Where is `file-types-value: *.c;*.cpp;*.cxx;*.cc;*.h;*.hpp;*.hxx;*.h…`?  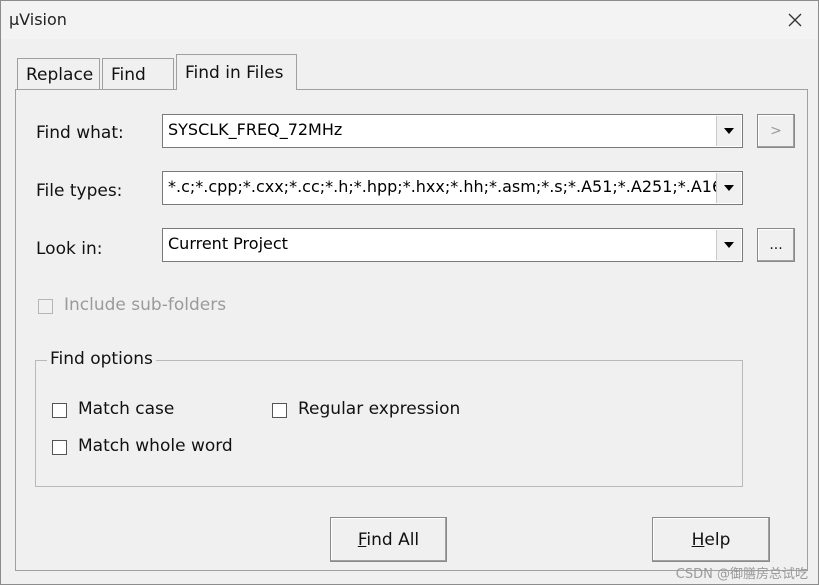 file-types-value: *.c;*.cpp;*.cxx;*.cc;*.h;*.hpp;*.hxx;*.h… is located at coordinates (442, 186).